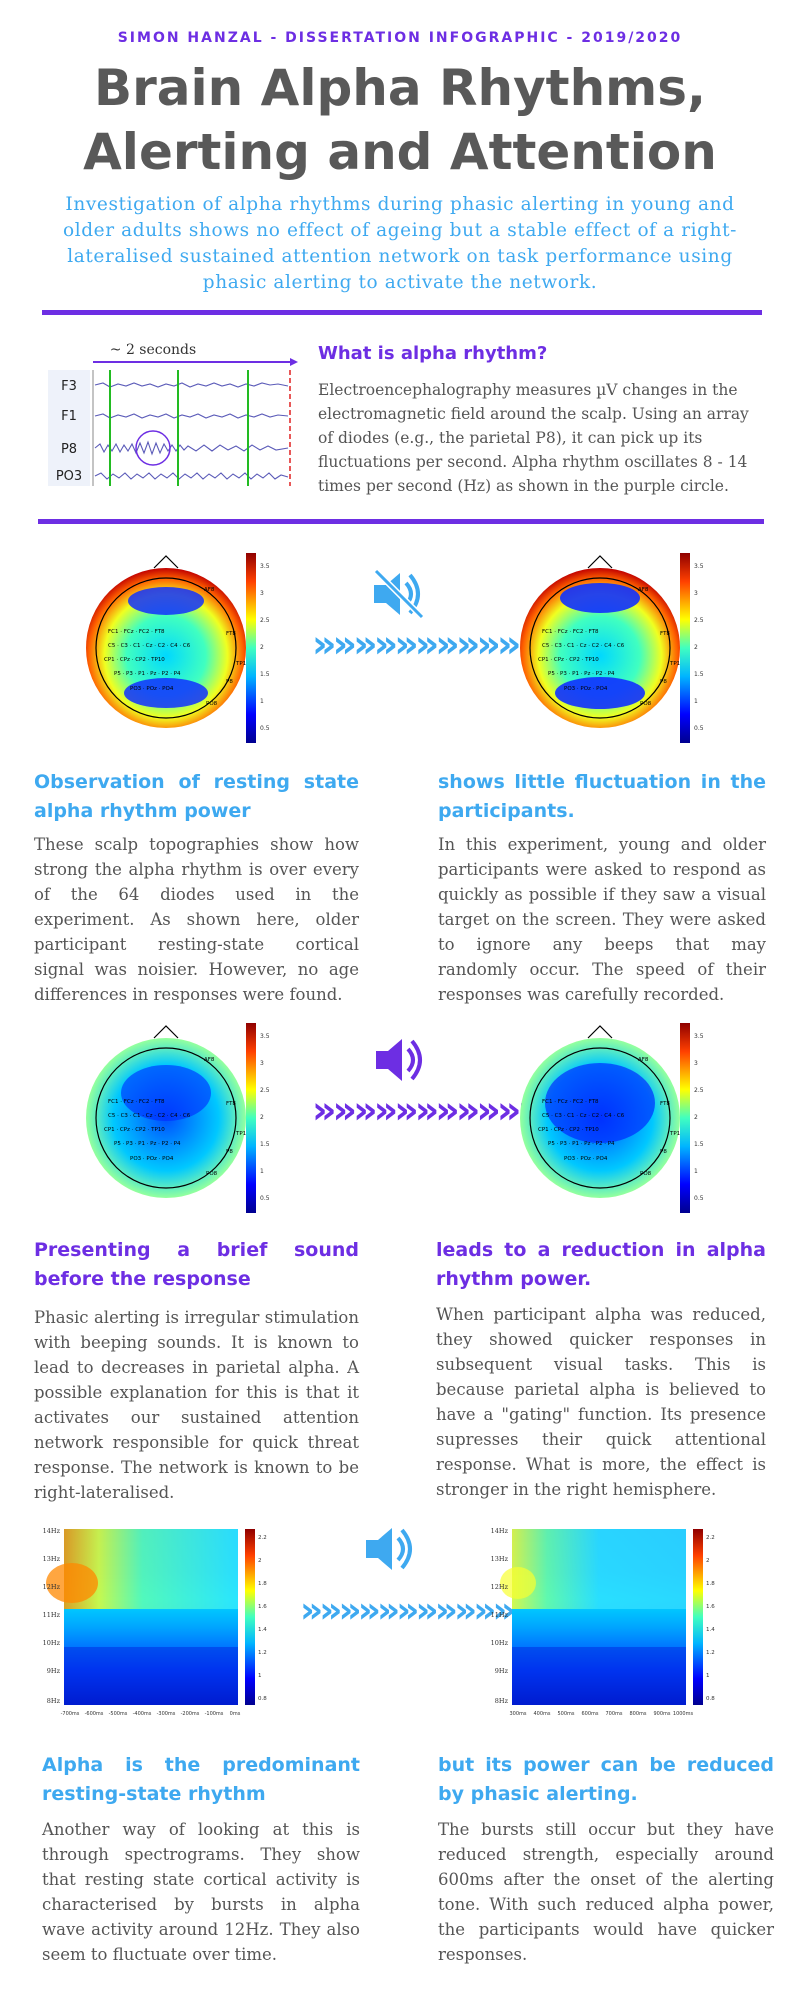 The image size is (800, 2000). What do you see at coordinates (118, 1714) in the screenshot?
I see `svg-text: -500ms` at bounding box center [118, 1714].